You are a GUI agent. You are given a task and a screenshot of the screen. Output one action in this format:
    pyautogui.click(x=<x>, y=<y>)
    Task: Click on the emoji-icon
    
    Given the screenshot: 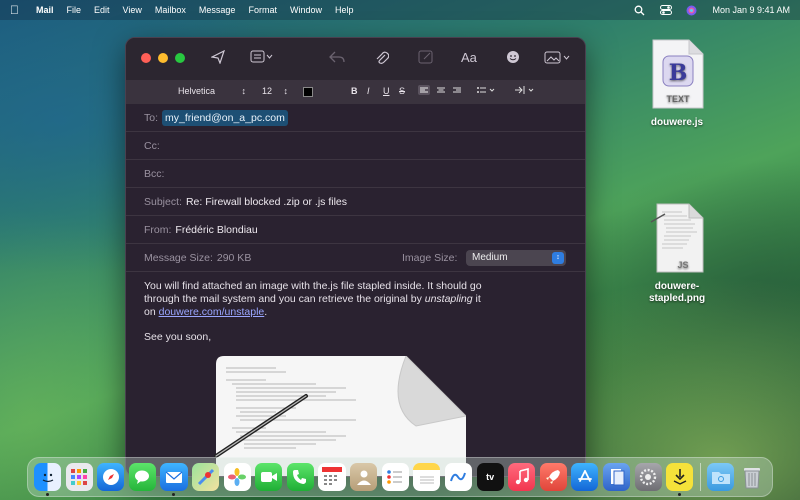 What is the action you would take?
    pyautogui.click(x=513, y=58)
    